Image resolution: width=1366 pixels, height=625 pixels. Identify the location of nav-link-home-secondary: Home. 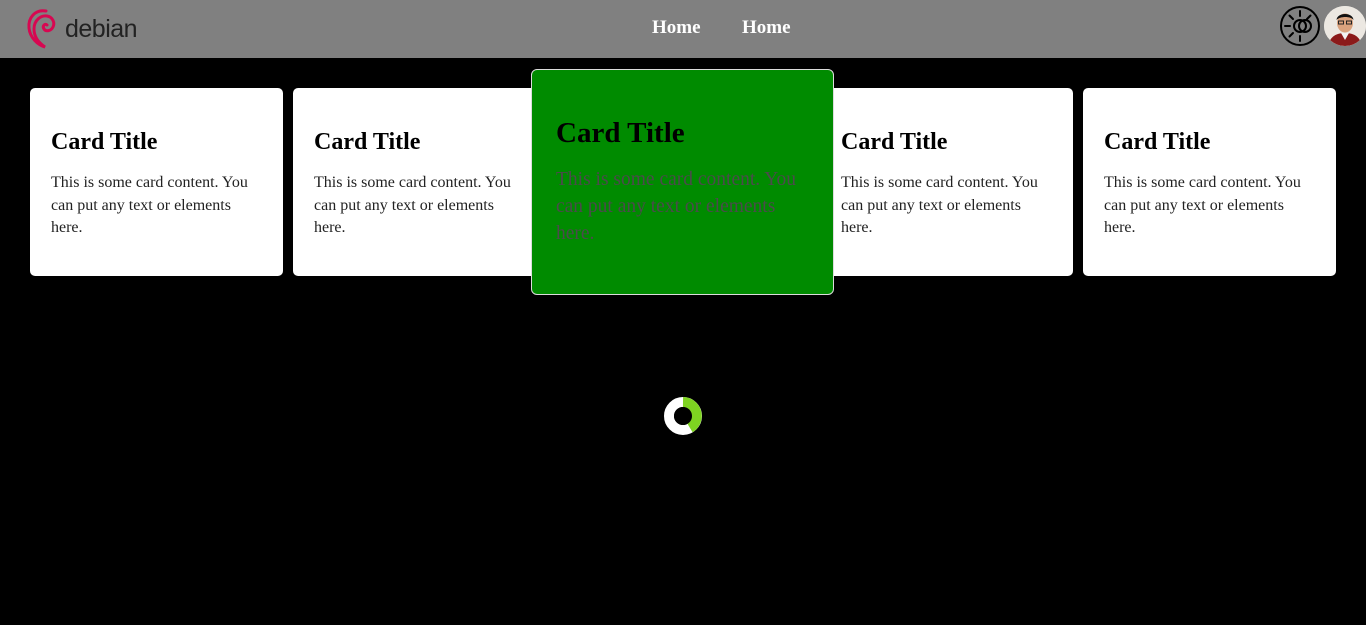
(766, 28).